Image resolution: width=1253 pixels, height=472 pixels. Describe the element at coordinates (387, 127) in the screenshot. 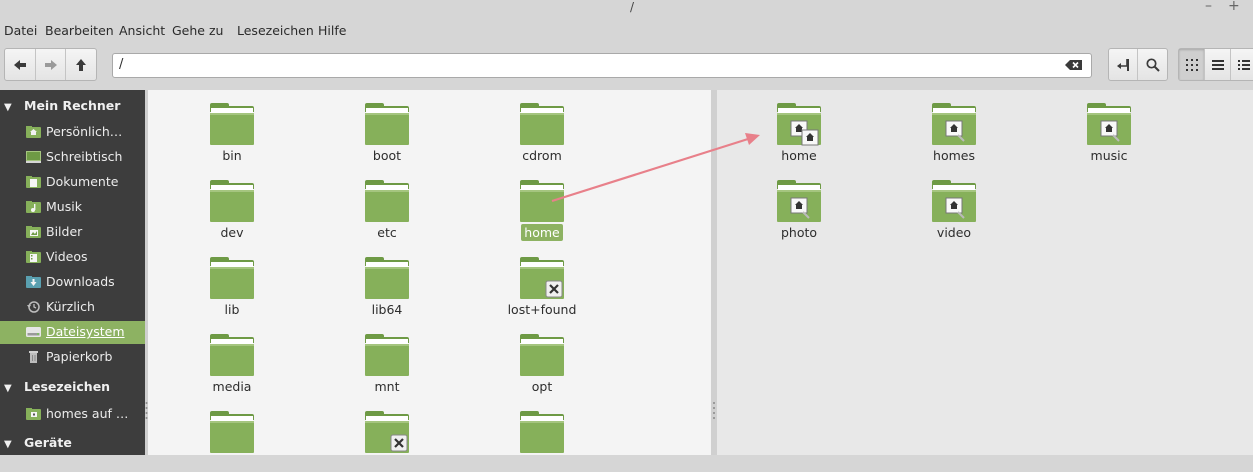

I see `folder-item: boot` at that location.